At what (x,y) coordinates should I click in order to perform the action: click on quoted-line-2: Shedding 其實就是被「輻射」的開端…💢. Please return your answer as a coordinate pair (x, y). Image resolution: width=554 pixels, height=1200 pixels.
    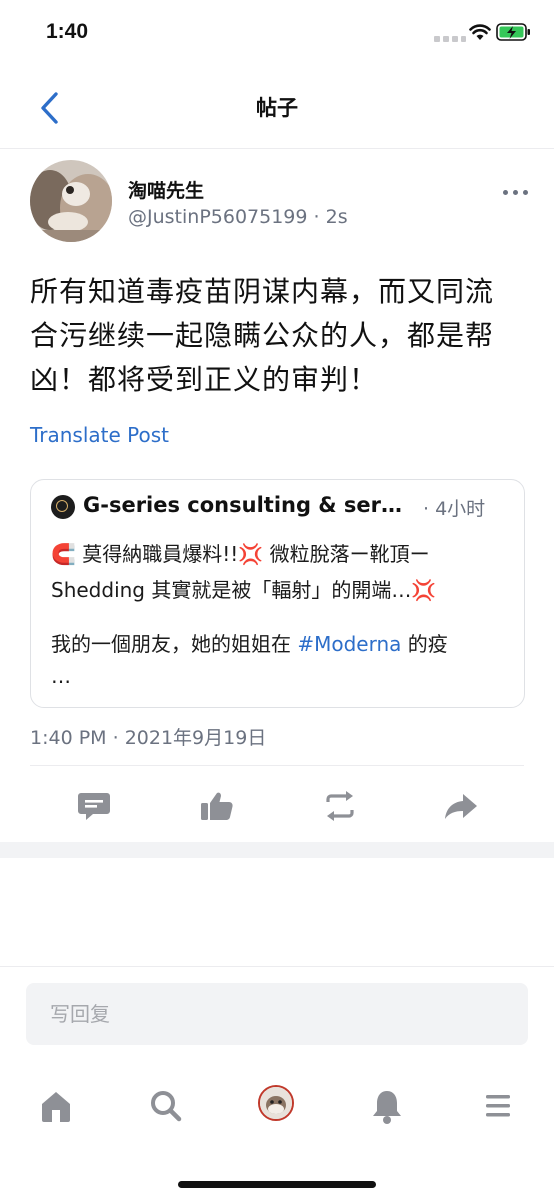
    Looking at the image, I should click on (243, 588).